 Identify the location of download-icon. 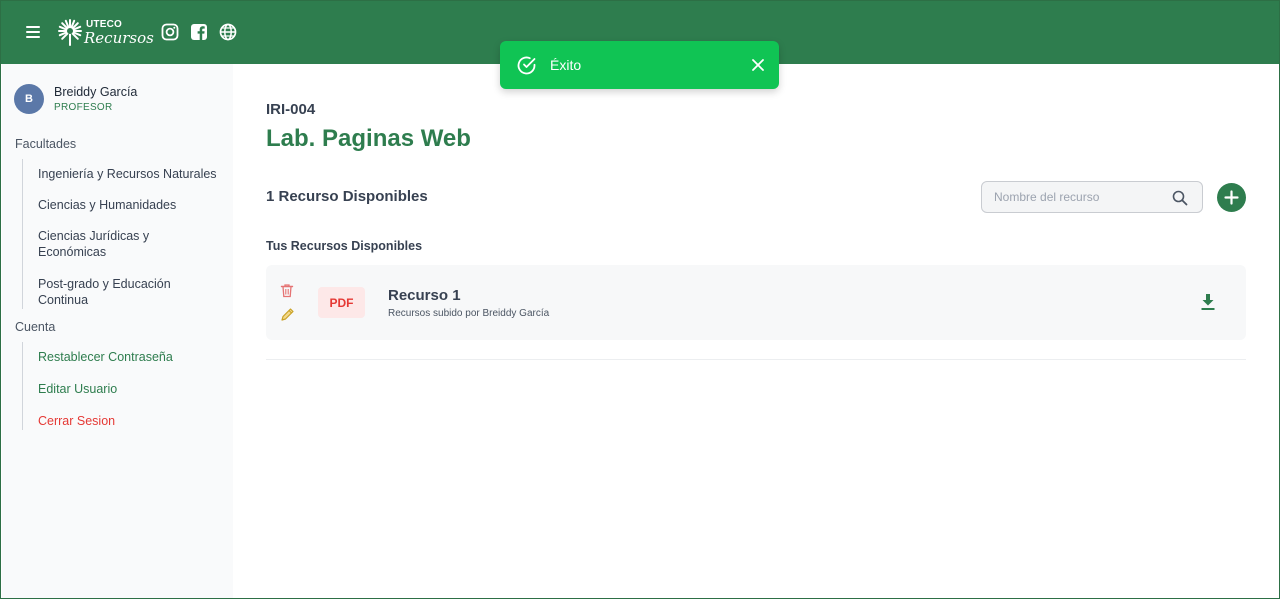
(1208, 302).